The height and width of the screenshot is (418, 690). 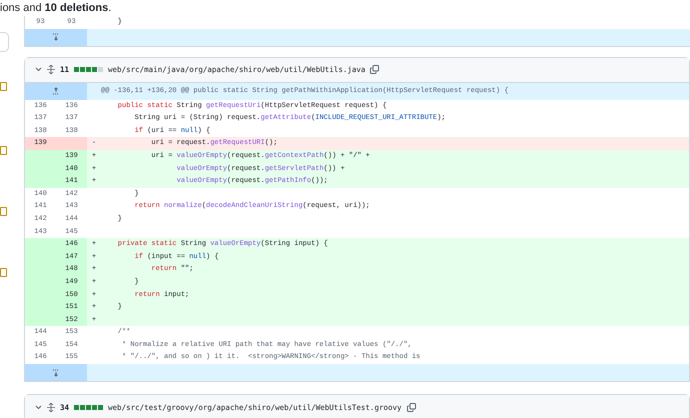 What do you see at coordinates (56, 8) in the screenshot?
I see `diff-summary: ions and 10 deletions.` at bounding box center [56, 8].